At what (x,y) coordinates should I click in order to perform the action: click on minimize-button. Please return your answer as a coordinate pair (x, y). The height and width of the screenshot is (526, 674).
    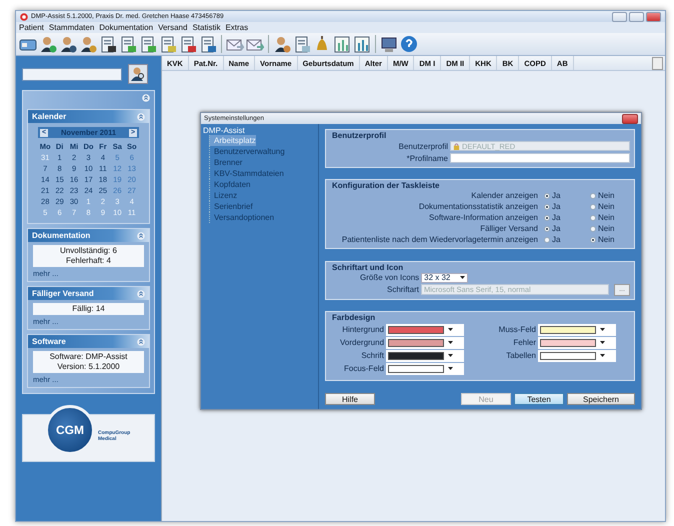
    Looking at the image, I should click on (619, 17).